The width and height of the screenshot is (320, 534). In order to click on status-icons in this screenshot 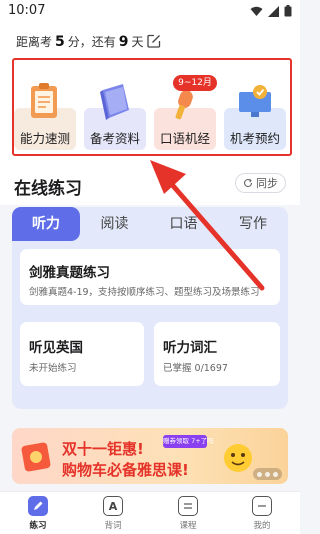, I will do `click(271, 11)`.